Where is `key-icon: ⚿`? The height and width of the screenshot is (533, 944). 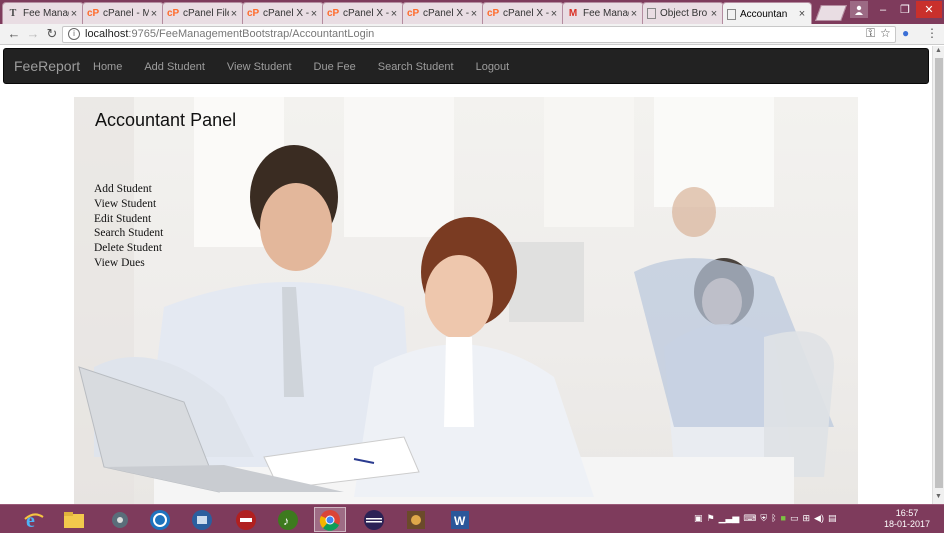 key-icon: ⚿ is located at coordinates (870, 33).